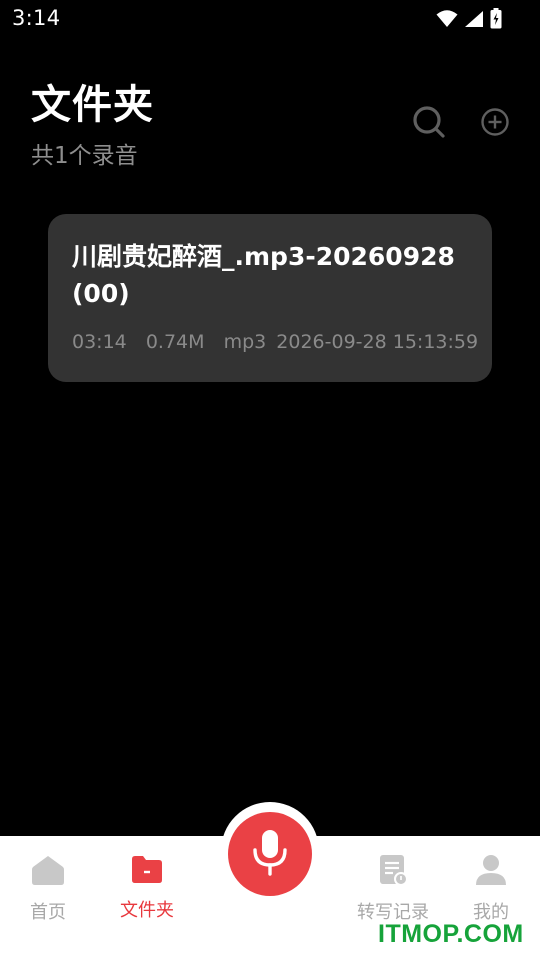 This screenshot has width=540, height=960. I want to click on nav-item-me: 我的, so click(491, 889).